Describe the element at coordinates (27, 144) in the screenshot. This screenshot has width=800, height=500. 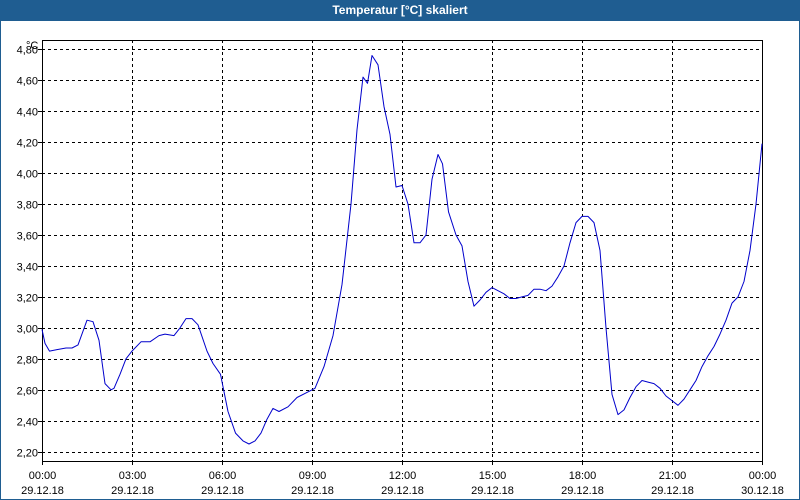
I see `y-tick-label: 4,20` at that location.